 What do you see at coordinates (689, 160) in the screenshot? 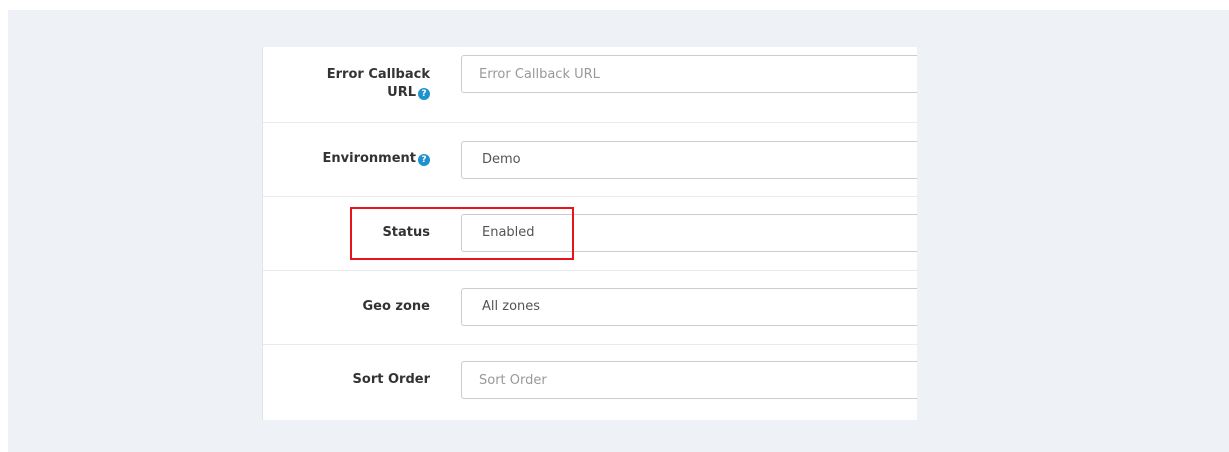
I see `environment-select: Demo` at bounding box center [689, 160].